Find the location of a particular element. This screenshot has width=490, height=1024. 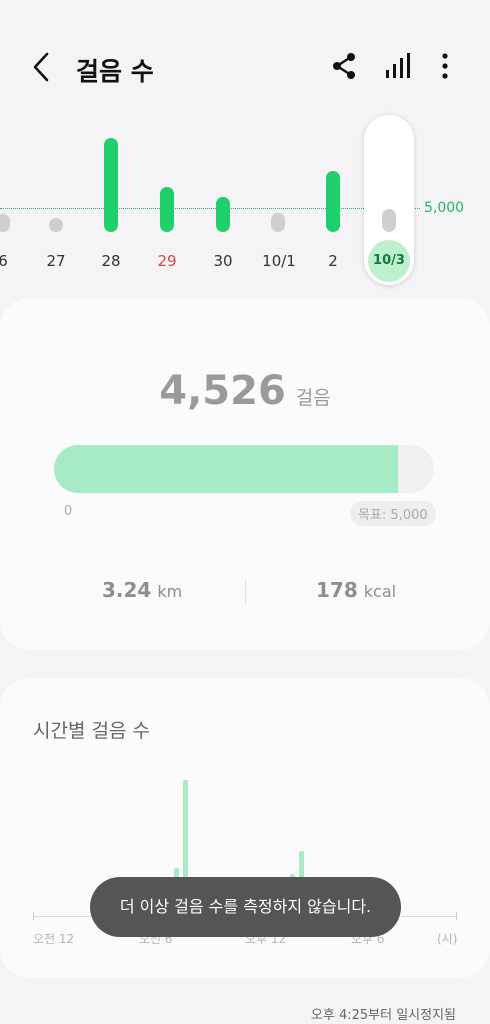

share-button is located at coordinates (344, 66).